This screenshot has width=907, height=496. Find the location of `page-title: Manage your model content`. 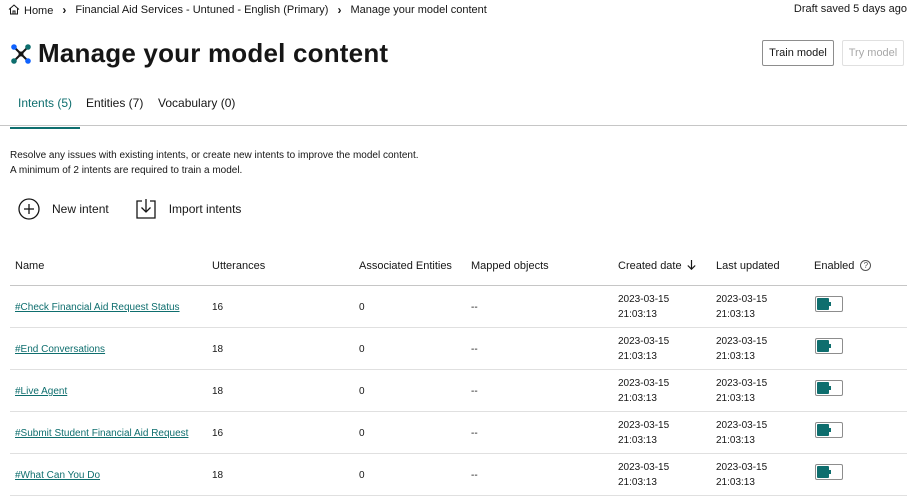

page-title: Manage your model content is located at coordinates (213, 53).